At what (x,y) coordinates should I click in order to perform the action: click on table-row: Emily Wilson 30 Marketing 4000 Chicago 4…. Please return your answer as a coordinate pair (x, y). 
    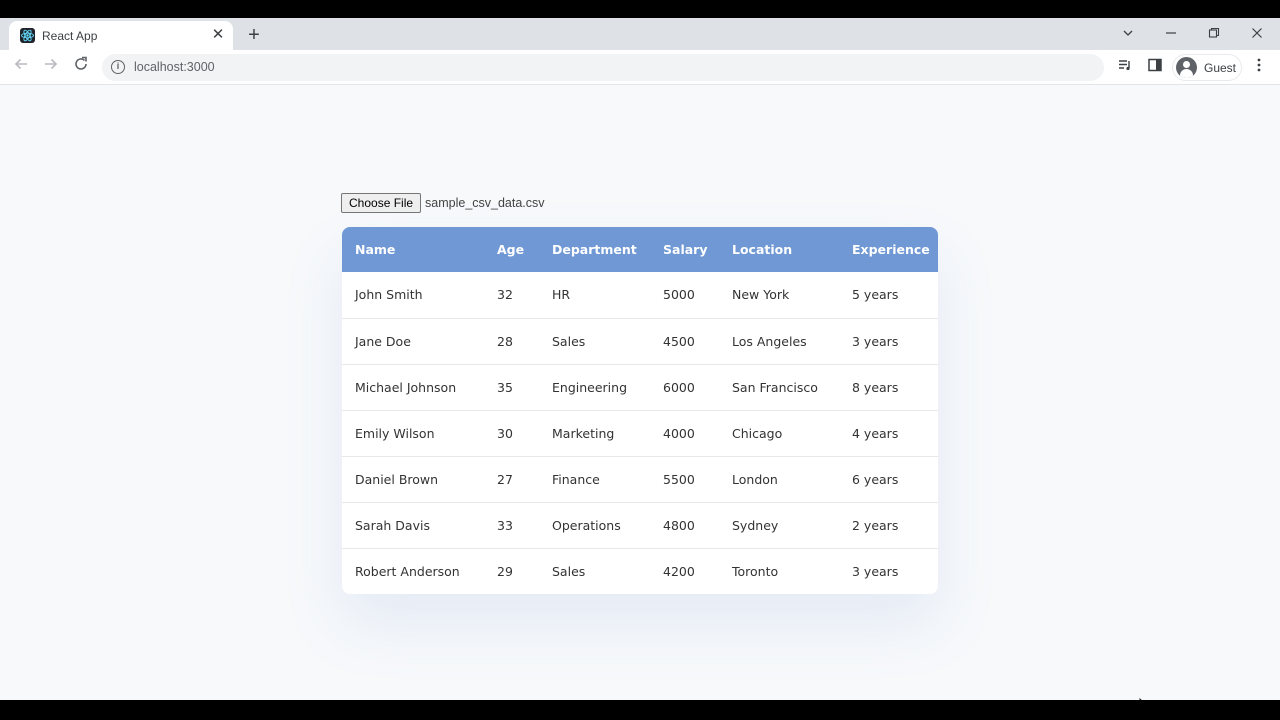
    Looking at the image, I should click on (640, 433).